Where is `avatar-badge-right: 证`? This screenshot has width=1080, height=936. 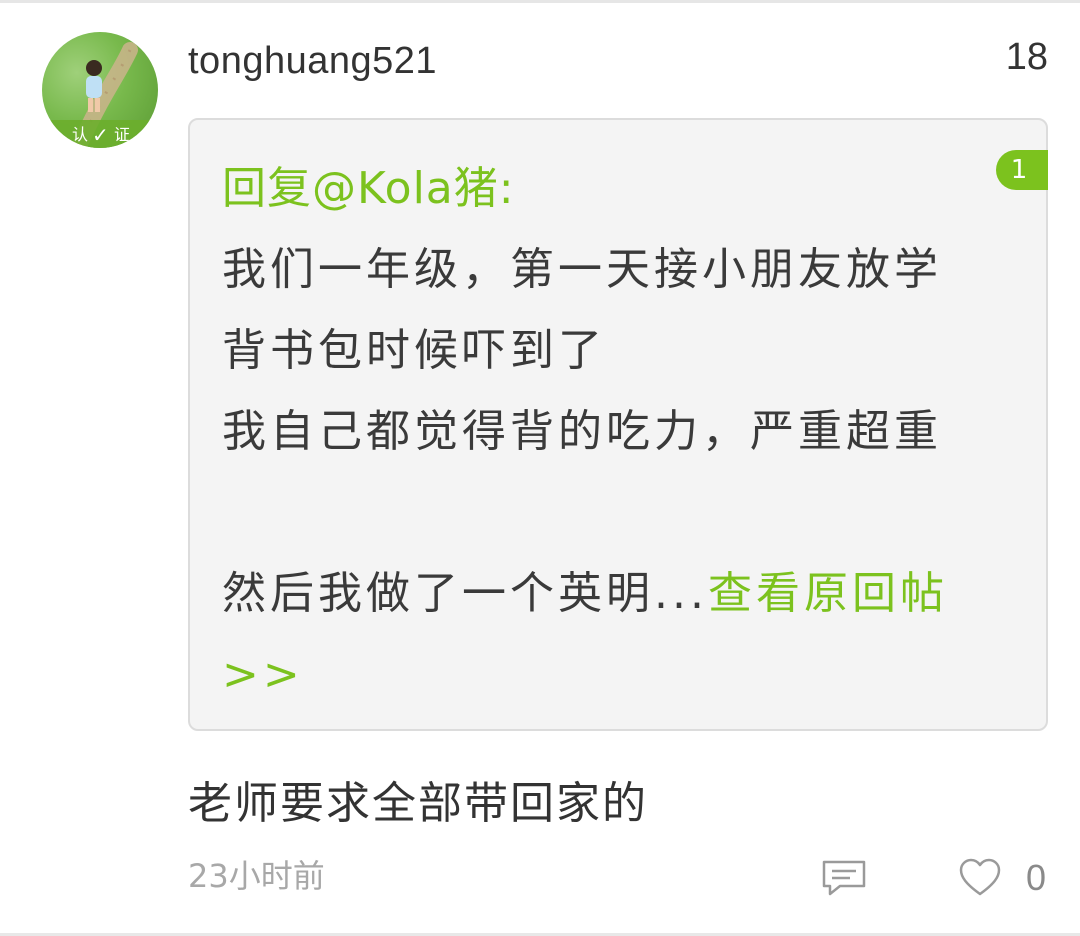 avatar-badge-right: 证 is located at coordinates (122, 134).